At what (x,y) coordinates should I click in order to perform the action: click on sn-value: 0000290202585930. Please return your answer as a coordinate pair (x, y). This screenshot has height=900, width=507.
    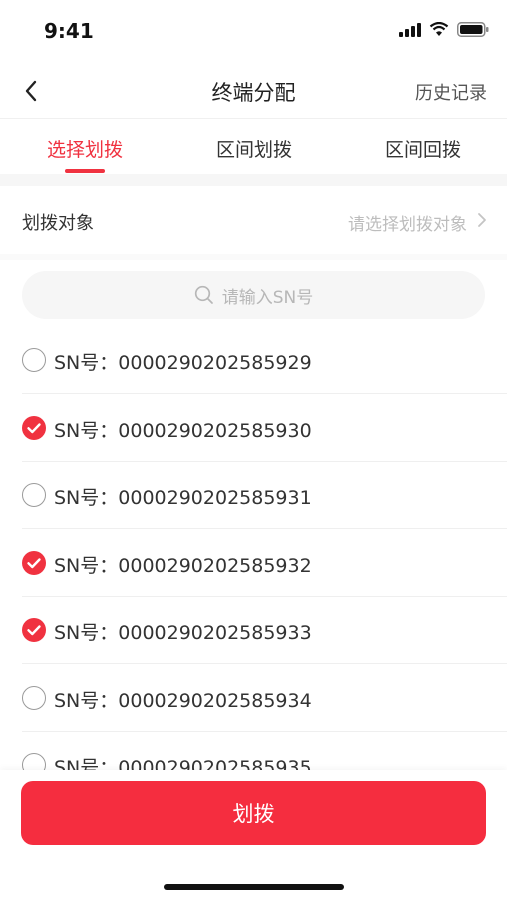
    Looking at the image, I should click on (215, 430).